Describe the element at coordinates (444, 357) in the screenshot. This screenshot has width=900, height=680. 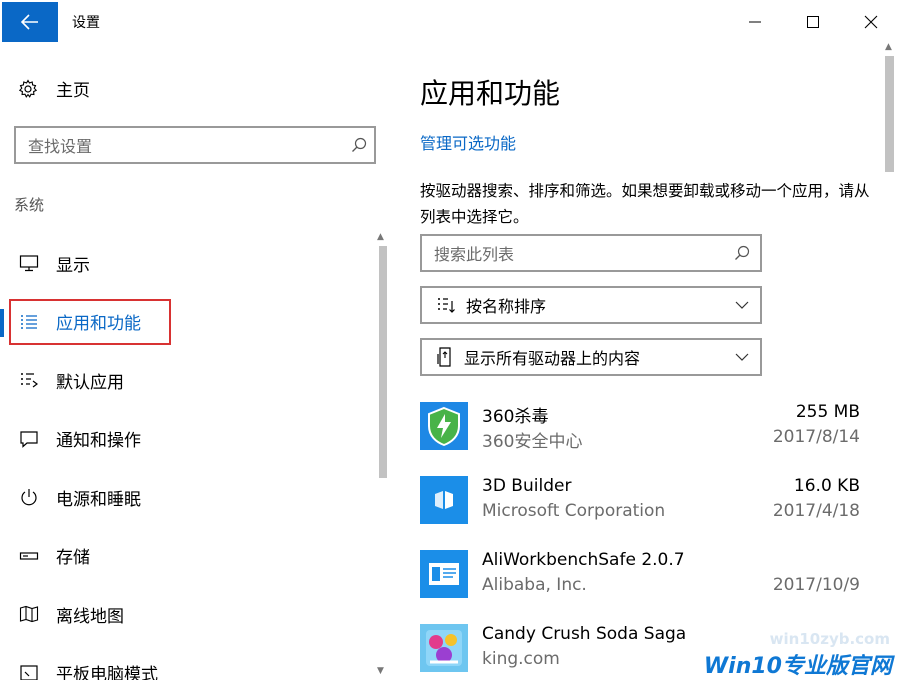
I see `drive-filter-icon` at that location.